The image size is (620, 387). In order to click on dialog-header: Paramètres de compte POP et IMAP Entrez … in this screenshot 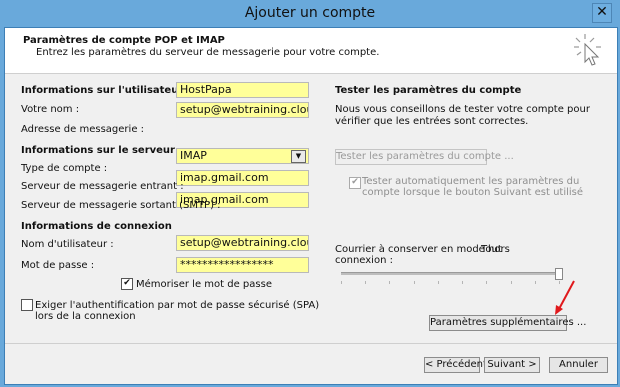, I will do `click(311, 51)`.